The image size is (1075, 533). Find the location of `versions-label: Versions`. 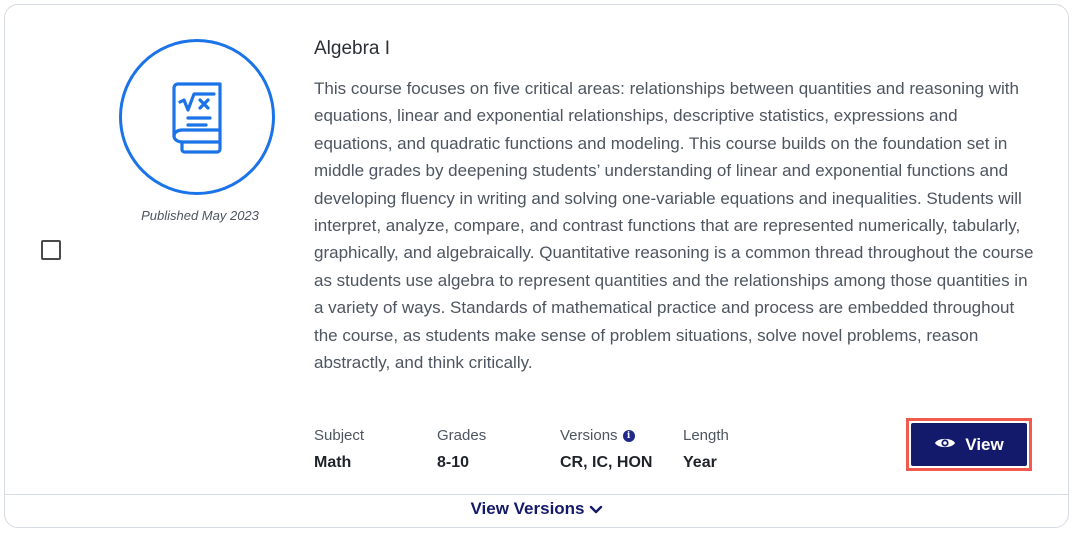

versions-label: Versions is located at coordinates (589, 435).